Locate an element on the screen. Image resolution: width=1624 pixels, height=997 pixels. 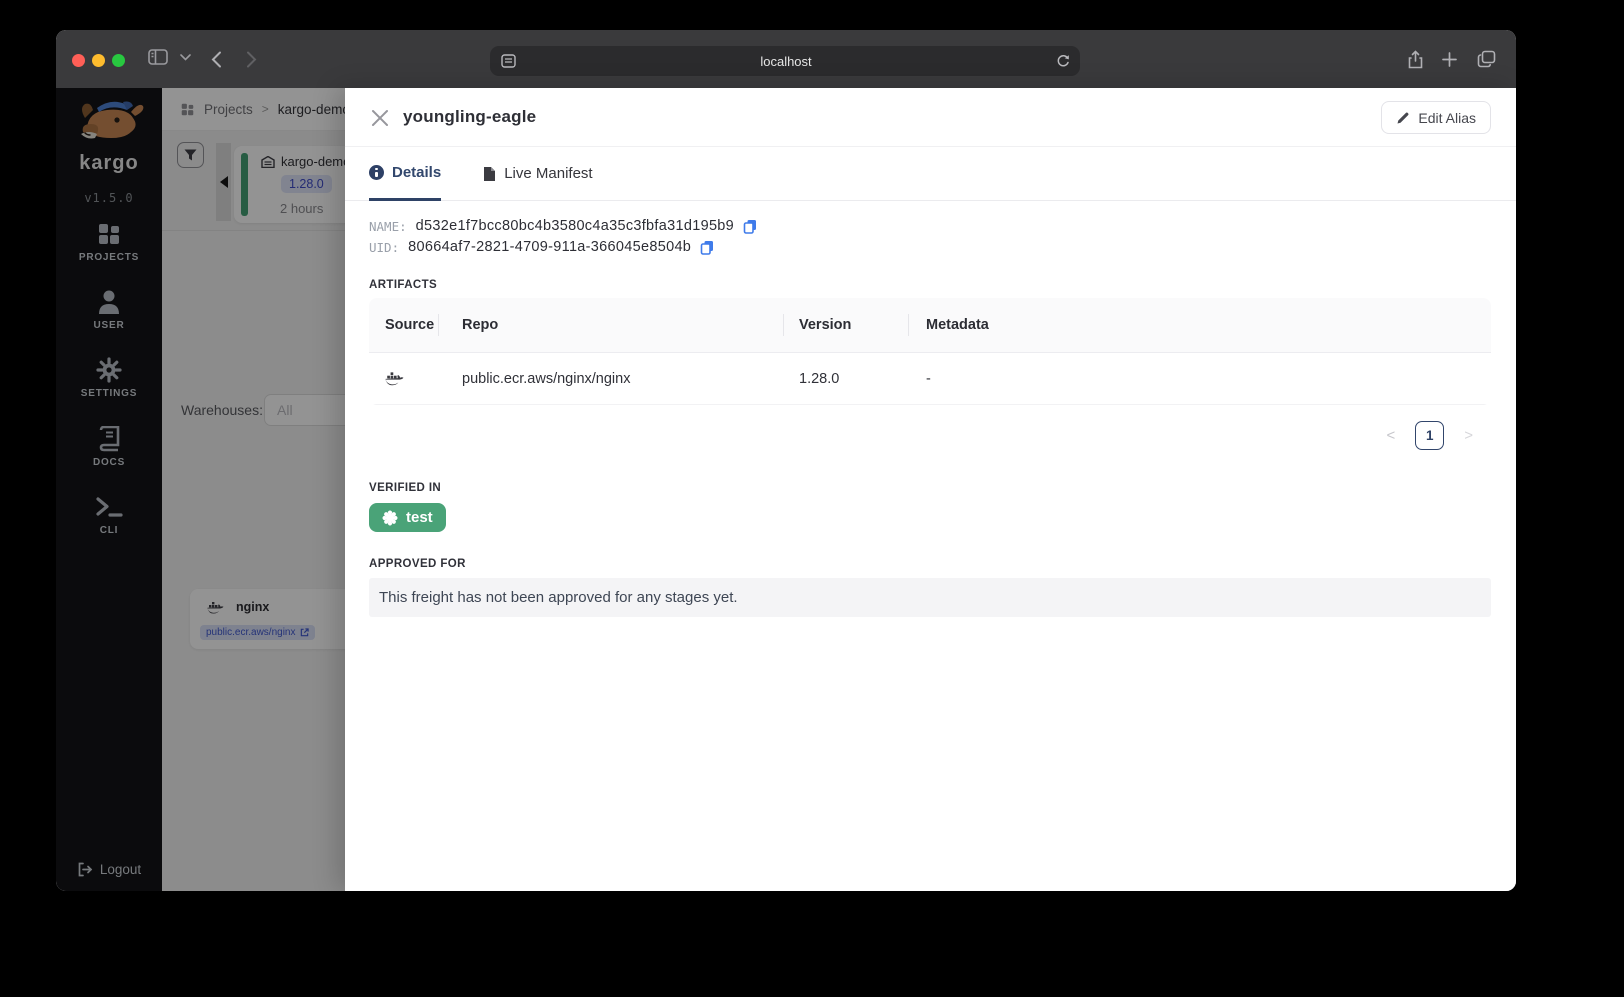
copy-uid-icon is located at coordinates (707, 247).